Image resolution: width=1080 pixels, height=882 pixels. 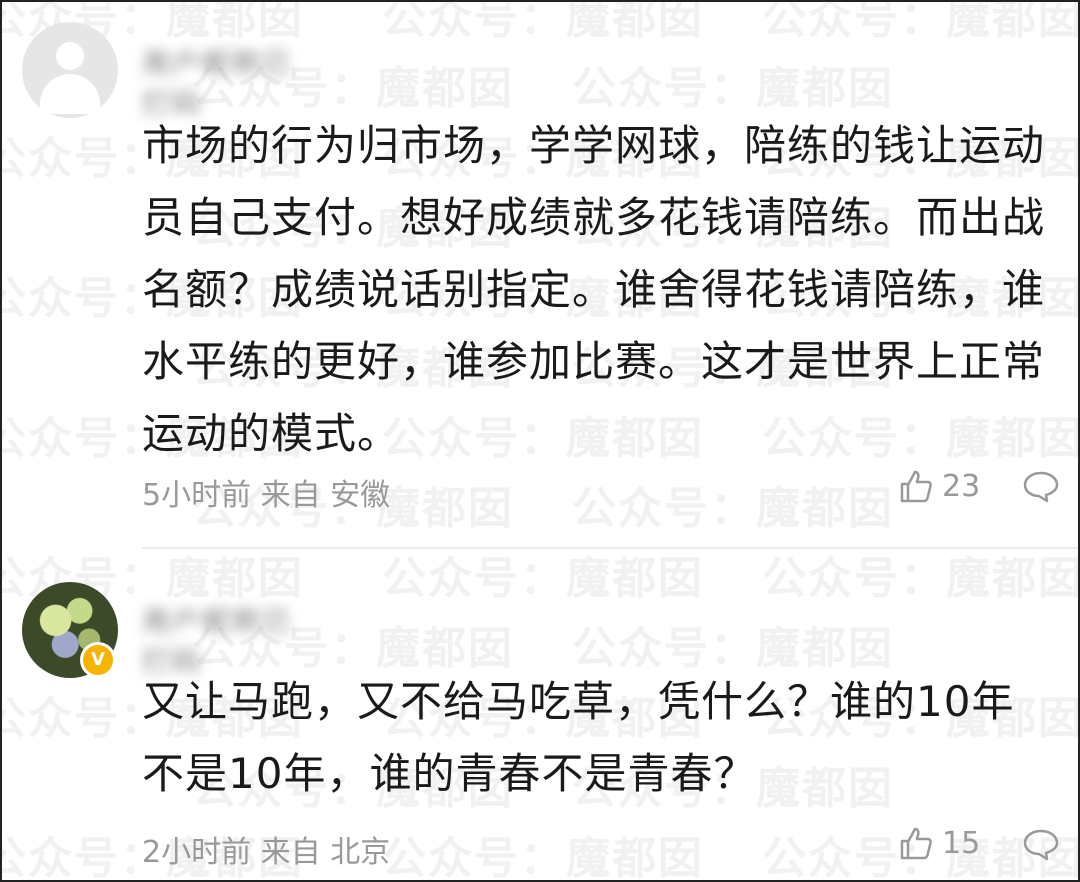 I want to click on avatar-head-shape, so click(x=70, y=56).